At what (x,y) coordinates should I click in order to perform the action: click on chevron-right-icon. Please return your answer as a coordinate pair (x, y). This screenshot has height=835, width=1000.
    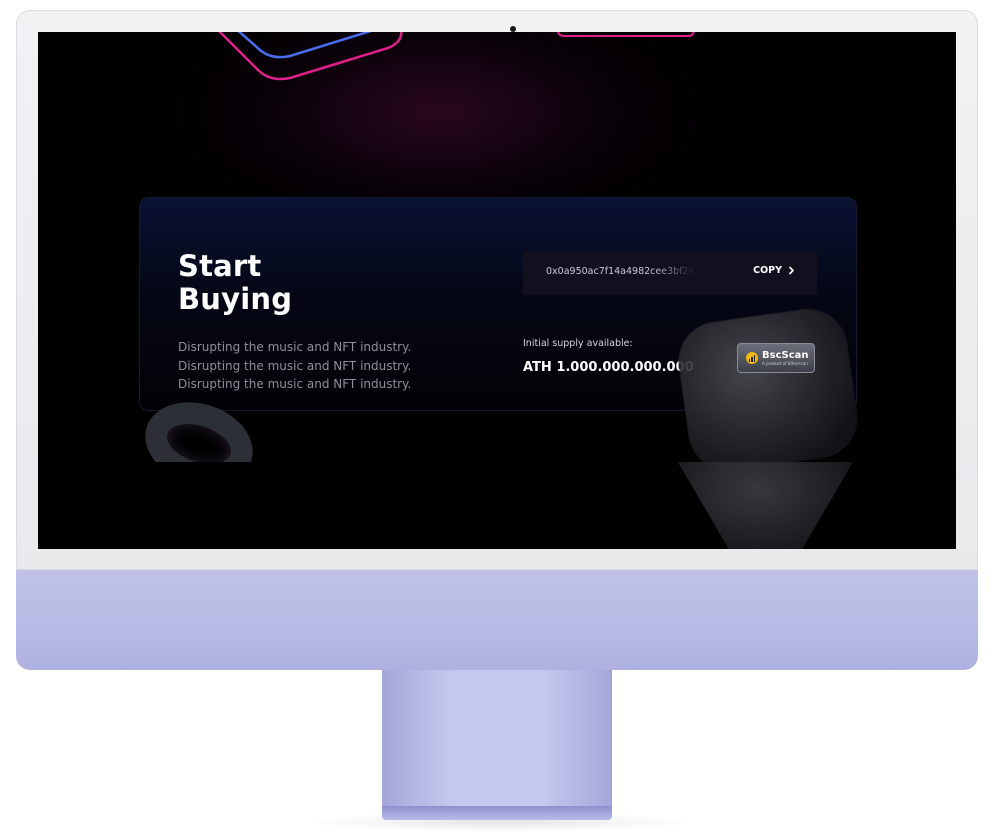
    Looking at the image, I should click on (791, 270).